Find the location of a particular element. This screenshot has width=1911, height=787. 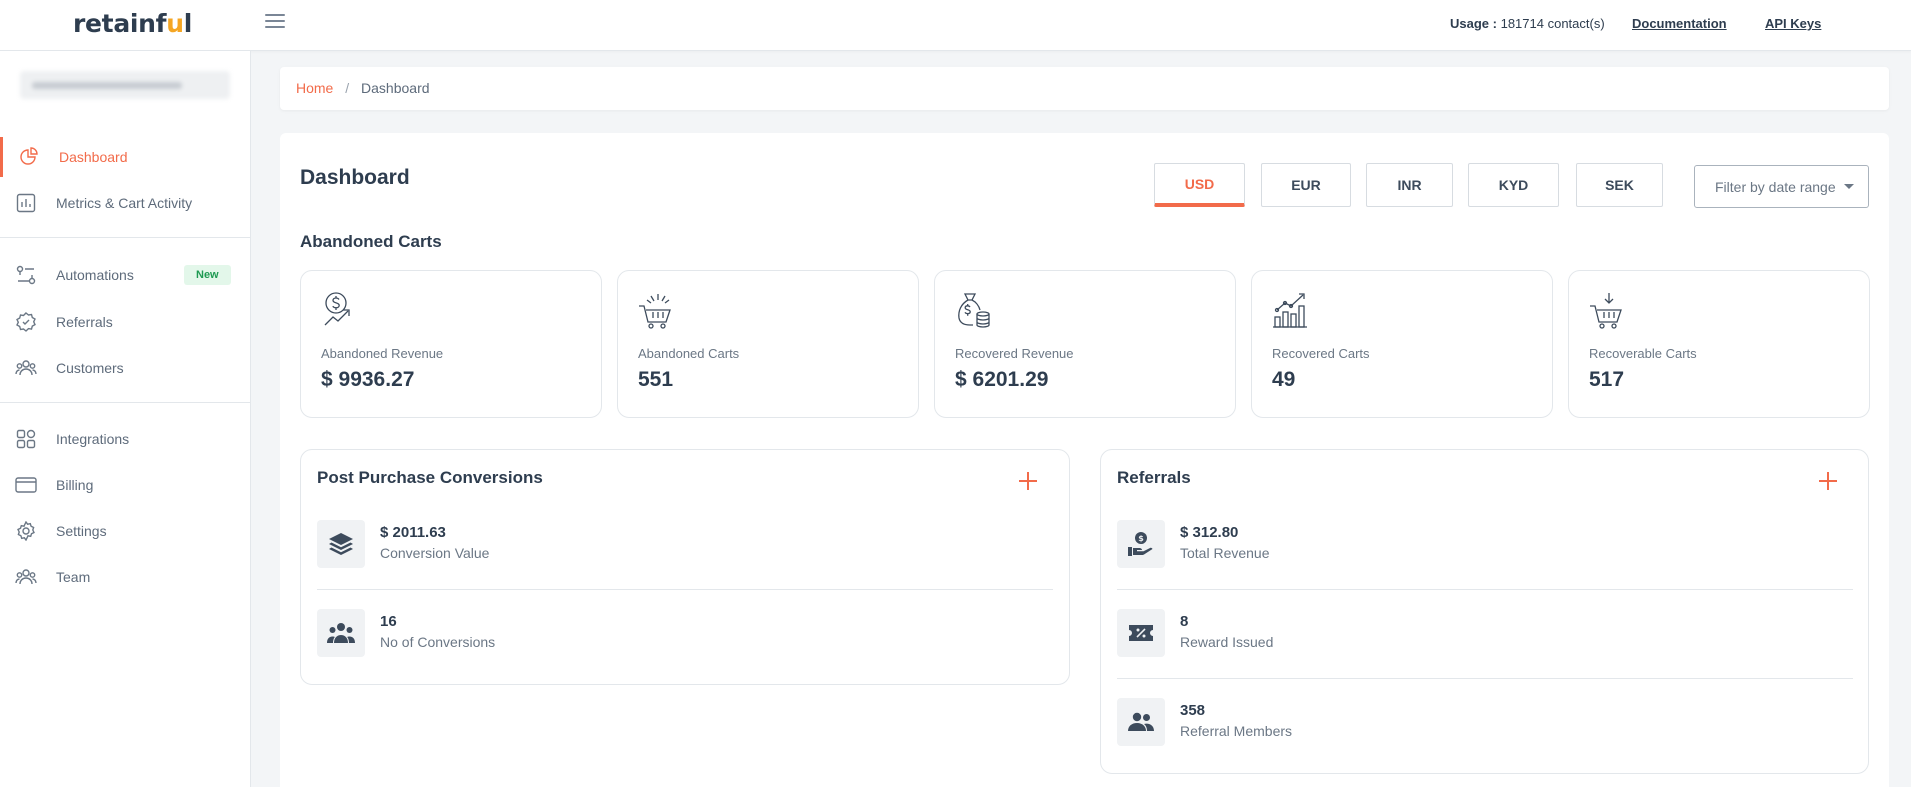

conversions-count-label: No of Conversions is located at coordinates (438, 642).